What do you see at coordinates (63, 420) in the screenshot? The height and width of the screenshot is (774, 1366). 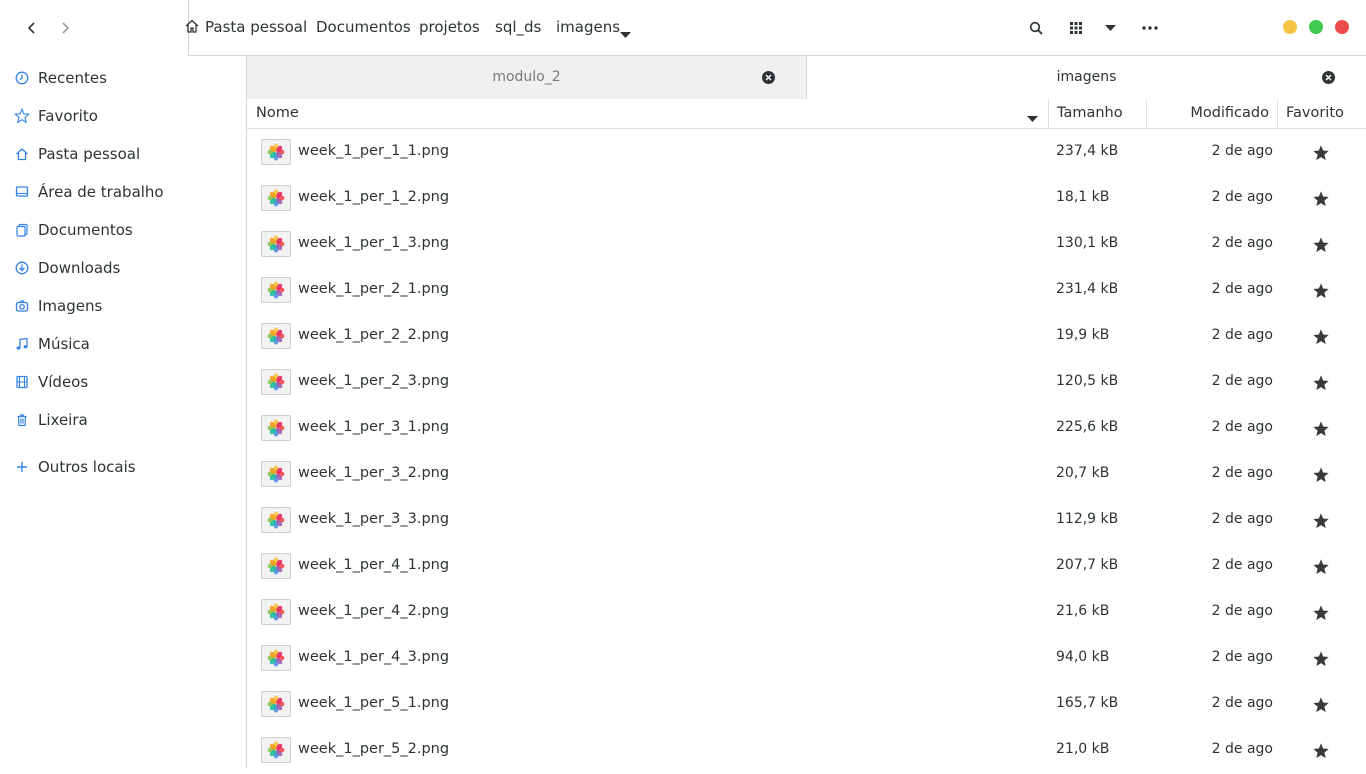 I see `sidebar-item-label: Lixeira` at bounding box center [63, 420].